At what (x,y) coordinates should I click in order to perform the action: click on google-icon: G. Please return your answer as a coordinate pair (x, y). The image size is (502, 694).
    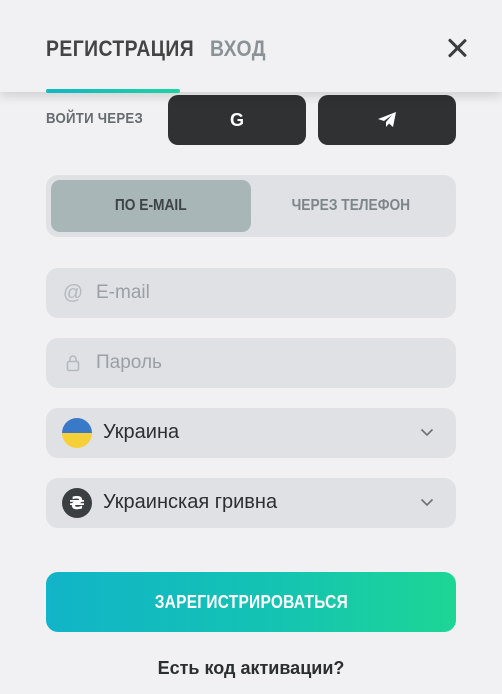
    Looking at the image, I should click on (236, 119).